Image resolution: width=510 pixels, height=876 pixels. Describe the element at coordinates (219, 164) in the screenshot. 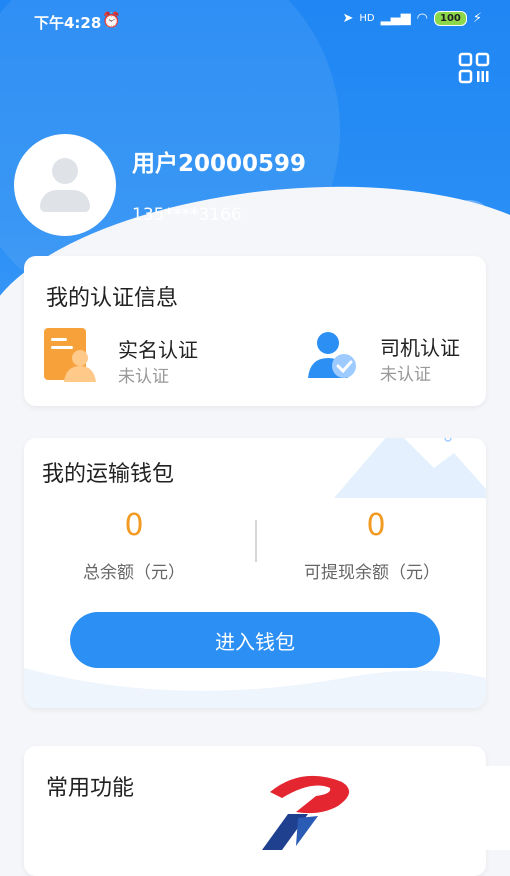

I see `username: 用户20000599` at that location.